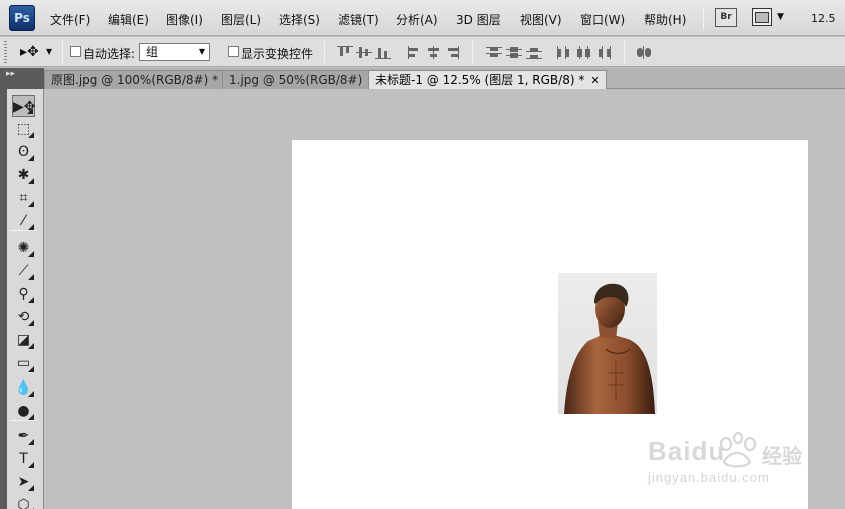 Image resolution: width=845 pixels, height=509 pixels. What do you see at coordinates (23, 221) in the screenshot?
I see `eyedropper-tool: ⁄` at bounding box center [23, 221].